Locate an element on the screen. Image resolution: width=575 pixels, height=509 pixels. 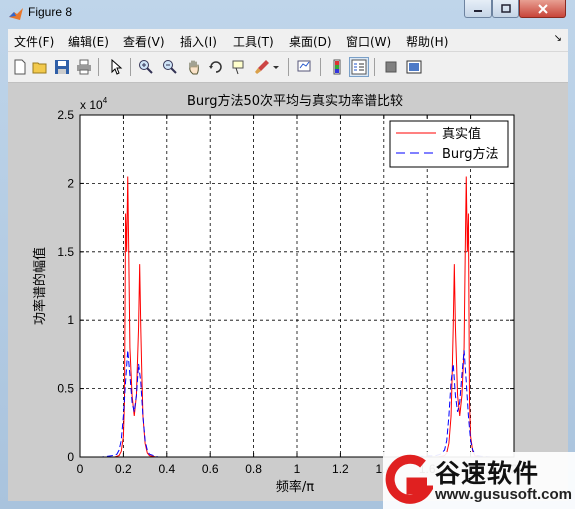
legend-button is located at coordinates (359, 67).